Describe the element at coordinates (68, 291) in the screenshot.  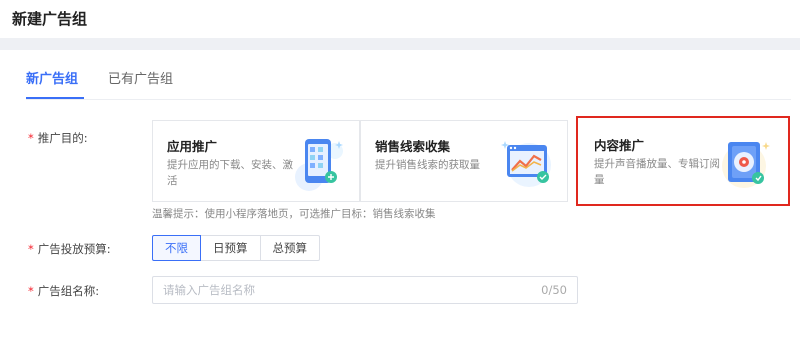
I see `name-label-text: 广告组名称:` at that location.